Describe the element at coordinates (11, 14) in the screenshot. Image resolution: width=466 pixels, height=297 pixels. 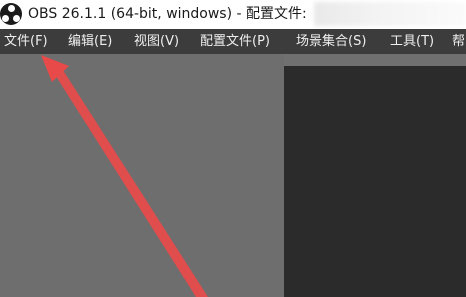
I see `obs-logo-icon` at that location.